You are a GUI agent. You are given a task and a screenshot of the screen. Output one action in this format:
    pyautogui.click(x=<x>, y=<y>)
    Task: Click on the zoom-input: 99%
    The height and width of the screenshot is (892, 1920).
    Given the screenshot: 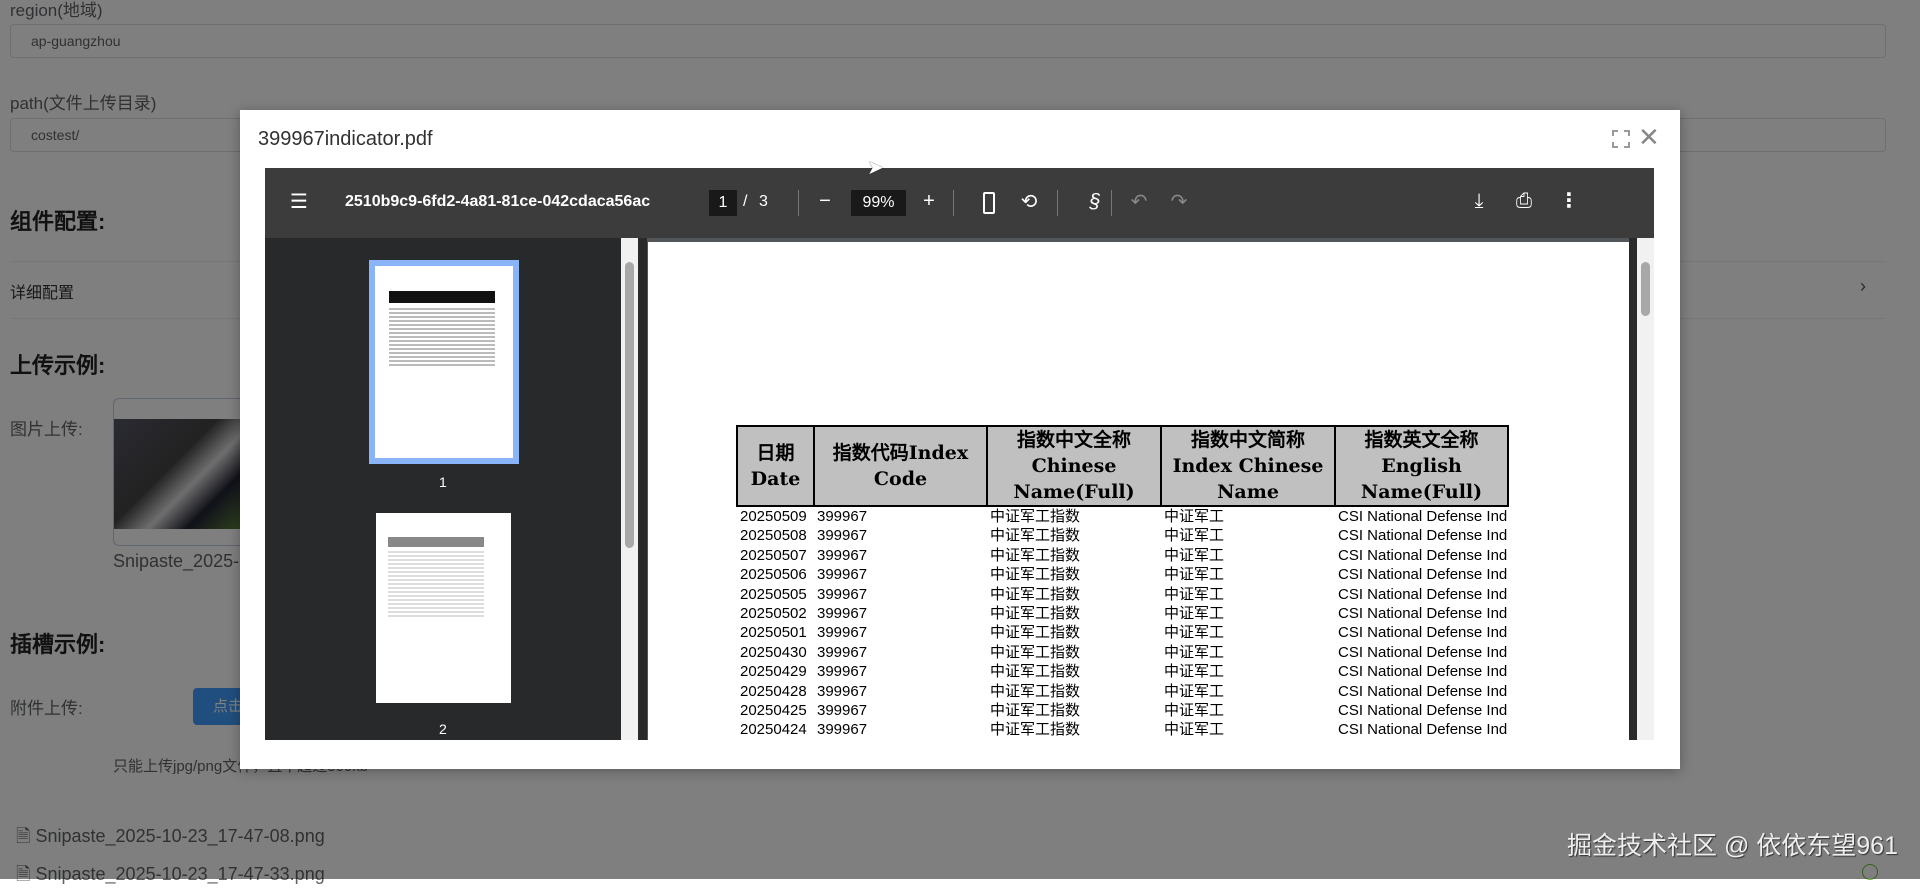 What is the action you would take?
    pyautogui.click(x=878, y=203)
    